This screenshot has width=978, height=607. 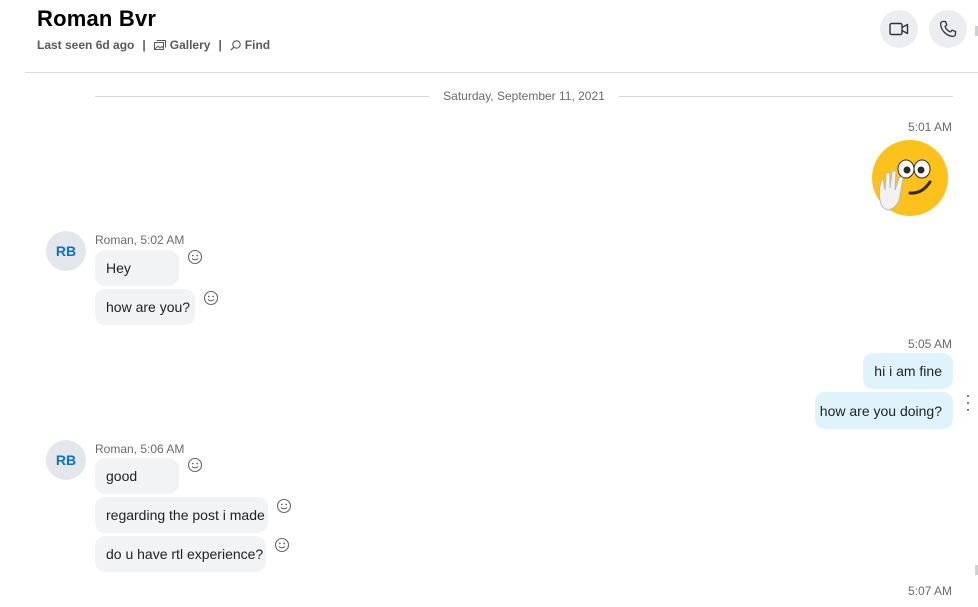 What do you see at coordinates (145, 307) in the screenshot?
I see `incoming-message: how are you?` at bounding box center [145, 307].